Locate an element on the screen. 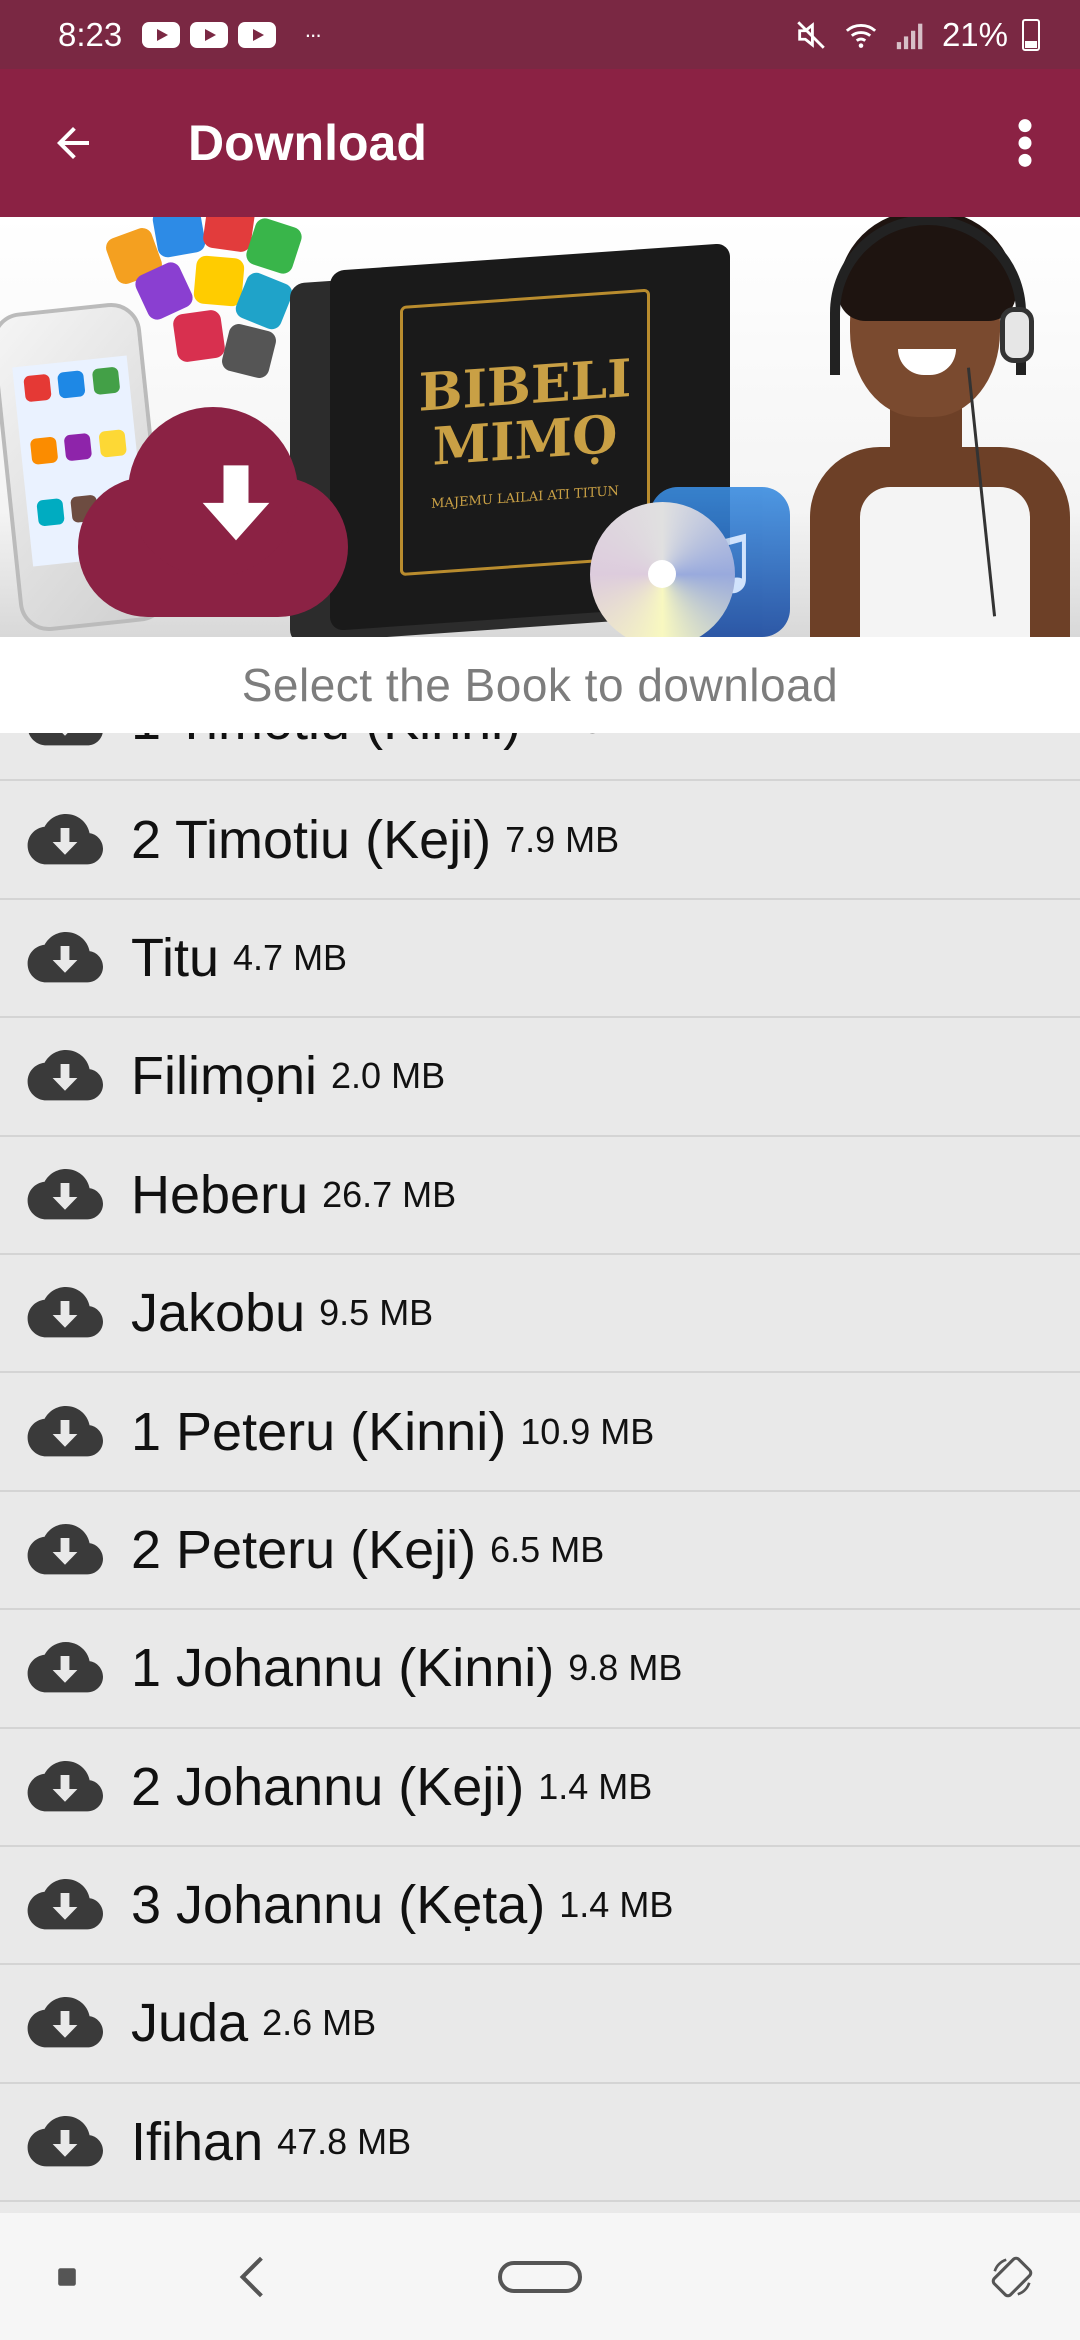 This screenshot has height=2340, width=1080. book-list-item: Jakobu 9.5 MB is located at coordinates (540, 1314).